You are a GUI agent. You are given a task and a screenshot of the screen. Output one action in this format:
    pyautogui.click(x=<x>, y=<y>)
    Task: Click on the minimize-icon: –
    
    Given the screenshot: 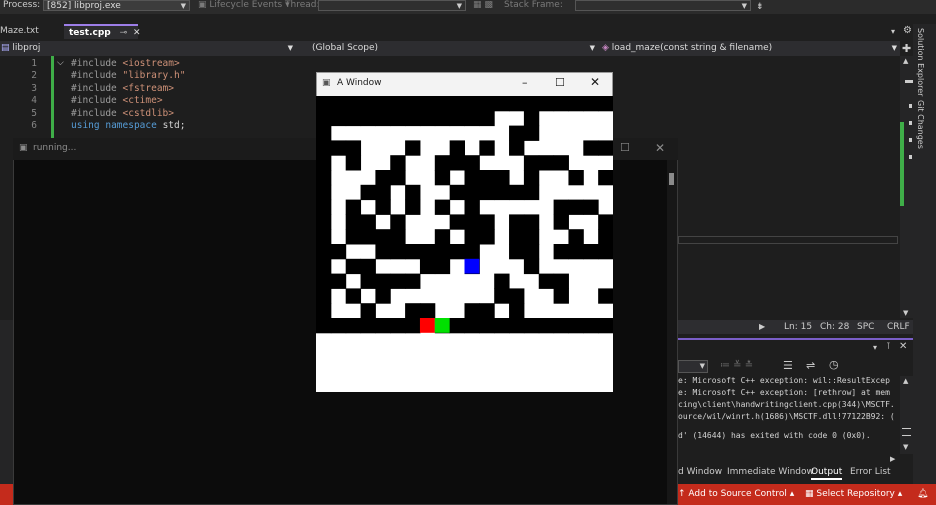 What is the action you would take?
    pyautogui.click(x=525, y=82)
    